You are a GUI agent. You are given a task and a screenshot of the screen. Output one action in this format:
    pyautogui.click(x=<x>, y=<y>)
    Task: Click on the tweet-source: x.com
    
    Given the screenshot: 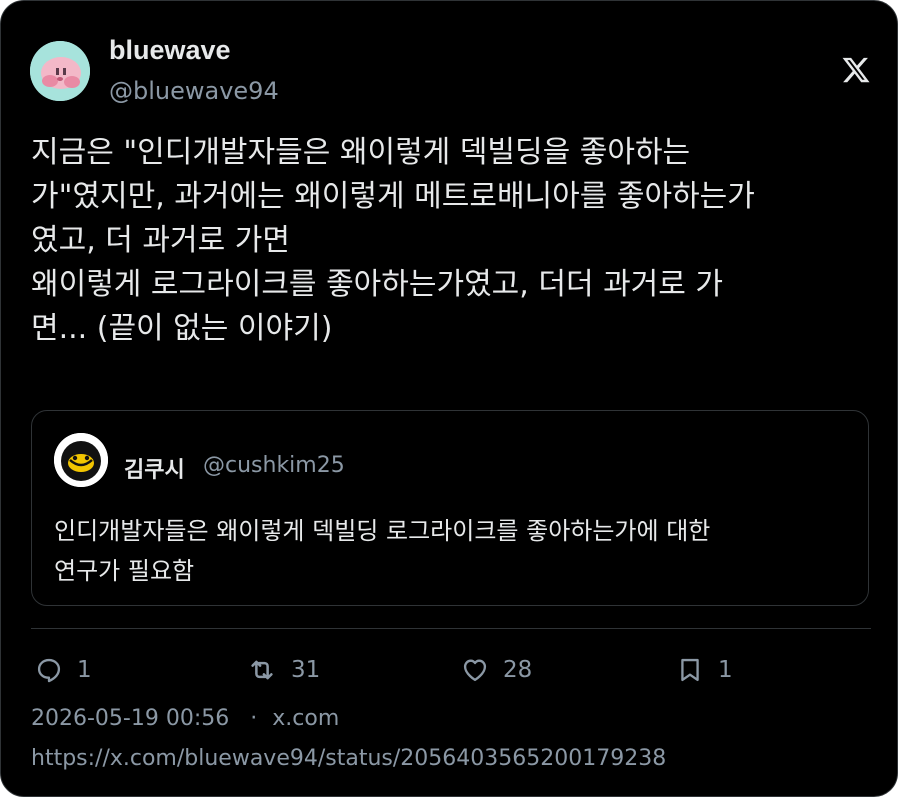 What is the action you would take?
    pyautogui.click(x=305, y=718)
    